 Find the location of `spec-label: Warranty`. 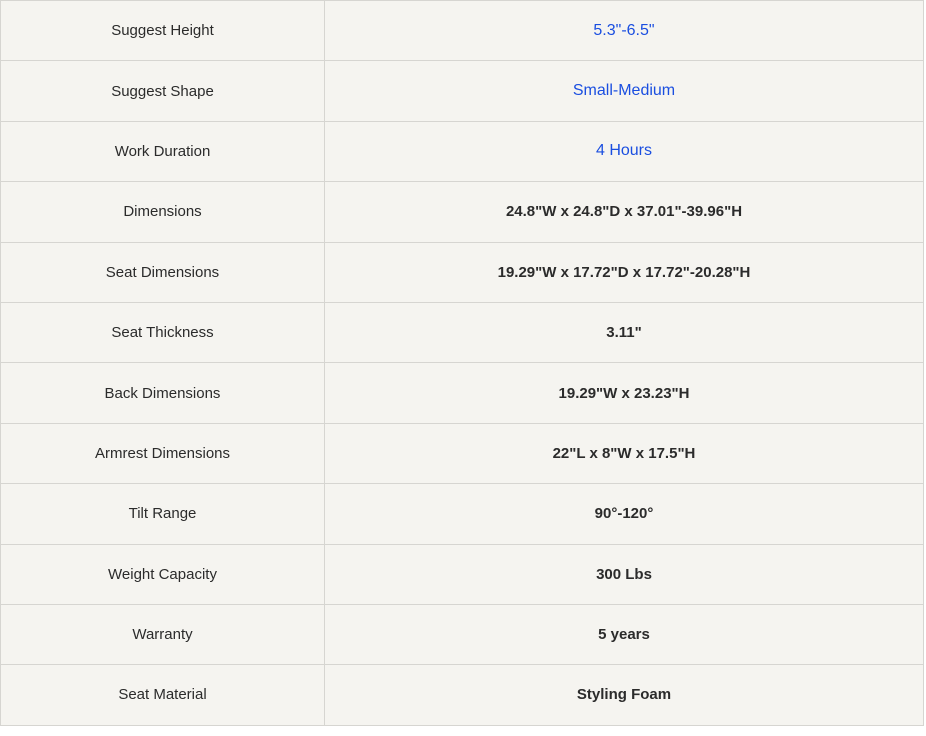

spec-label: Warranty is located at coordinates (162, 634).